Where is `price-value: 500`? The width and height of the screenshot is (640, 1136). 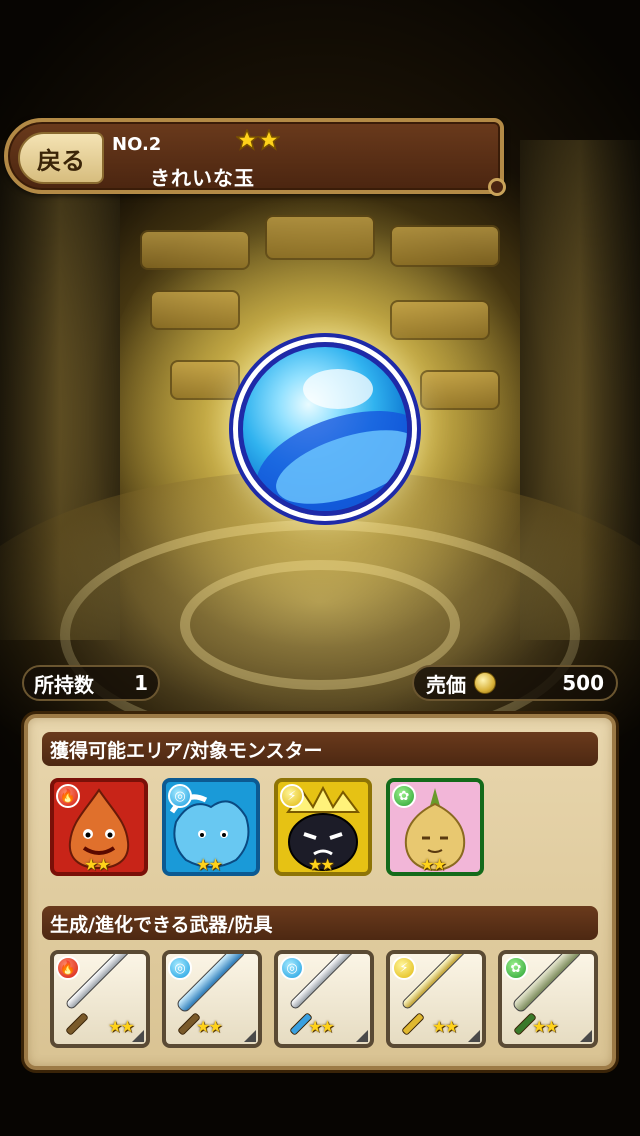
price-value: 500 is located at coordinates (583, 683).